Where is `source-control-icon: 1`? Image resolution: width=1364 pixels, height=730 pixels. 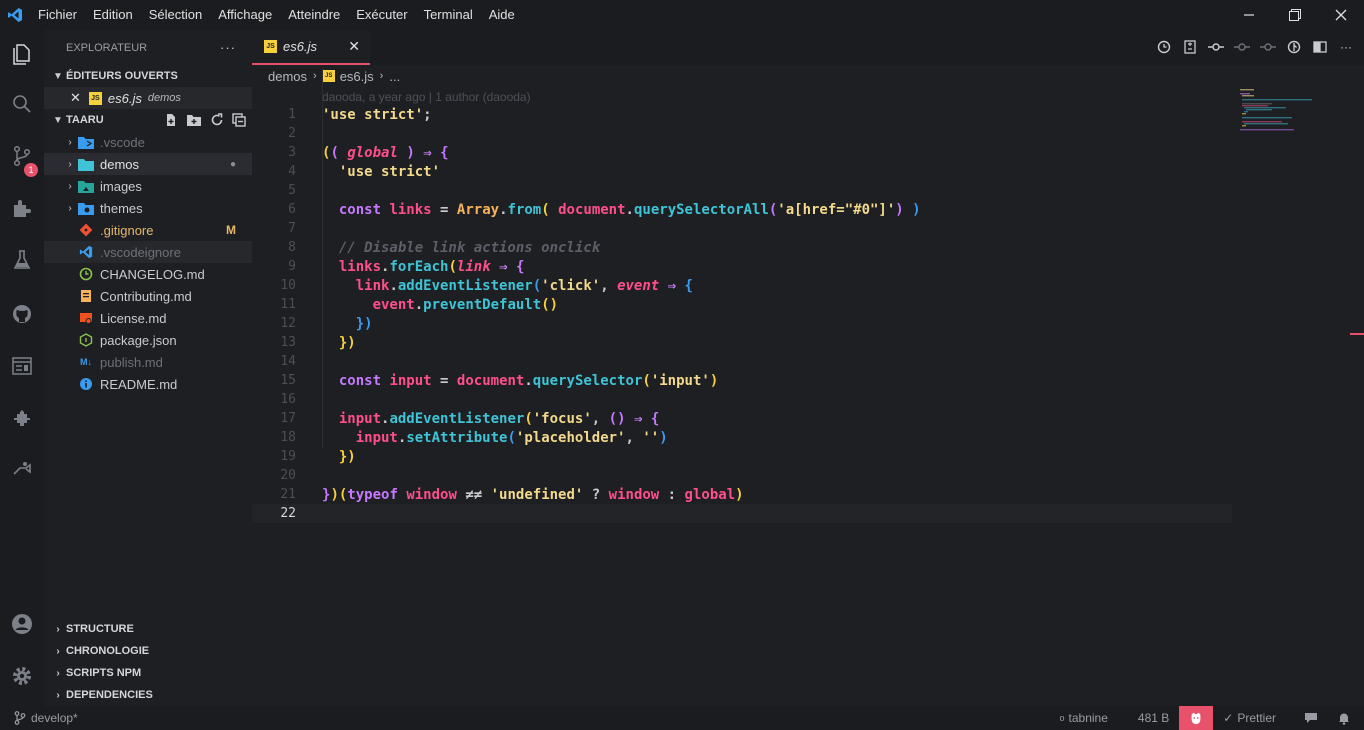 source-control-icon: 1 is located at coordinates (22, 156).